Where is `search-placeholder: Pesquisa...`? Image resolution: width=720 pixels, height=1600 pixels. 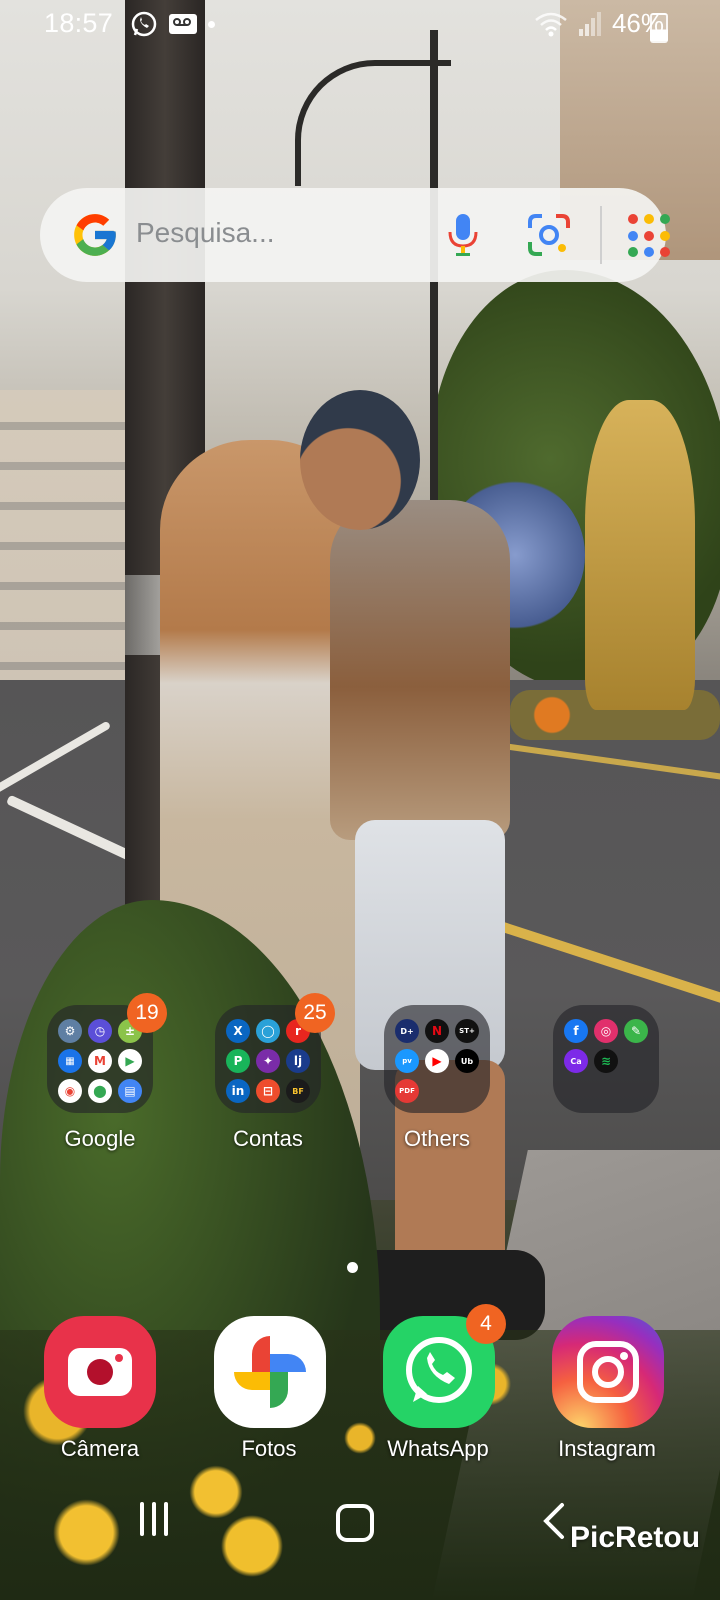
search-placeholder: Pesquisa... is located at coordinates (205, 232).